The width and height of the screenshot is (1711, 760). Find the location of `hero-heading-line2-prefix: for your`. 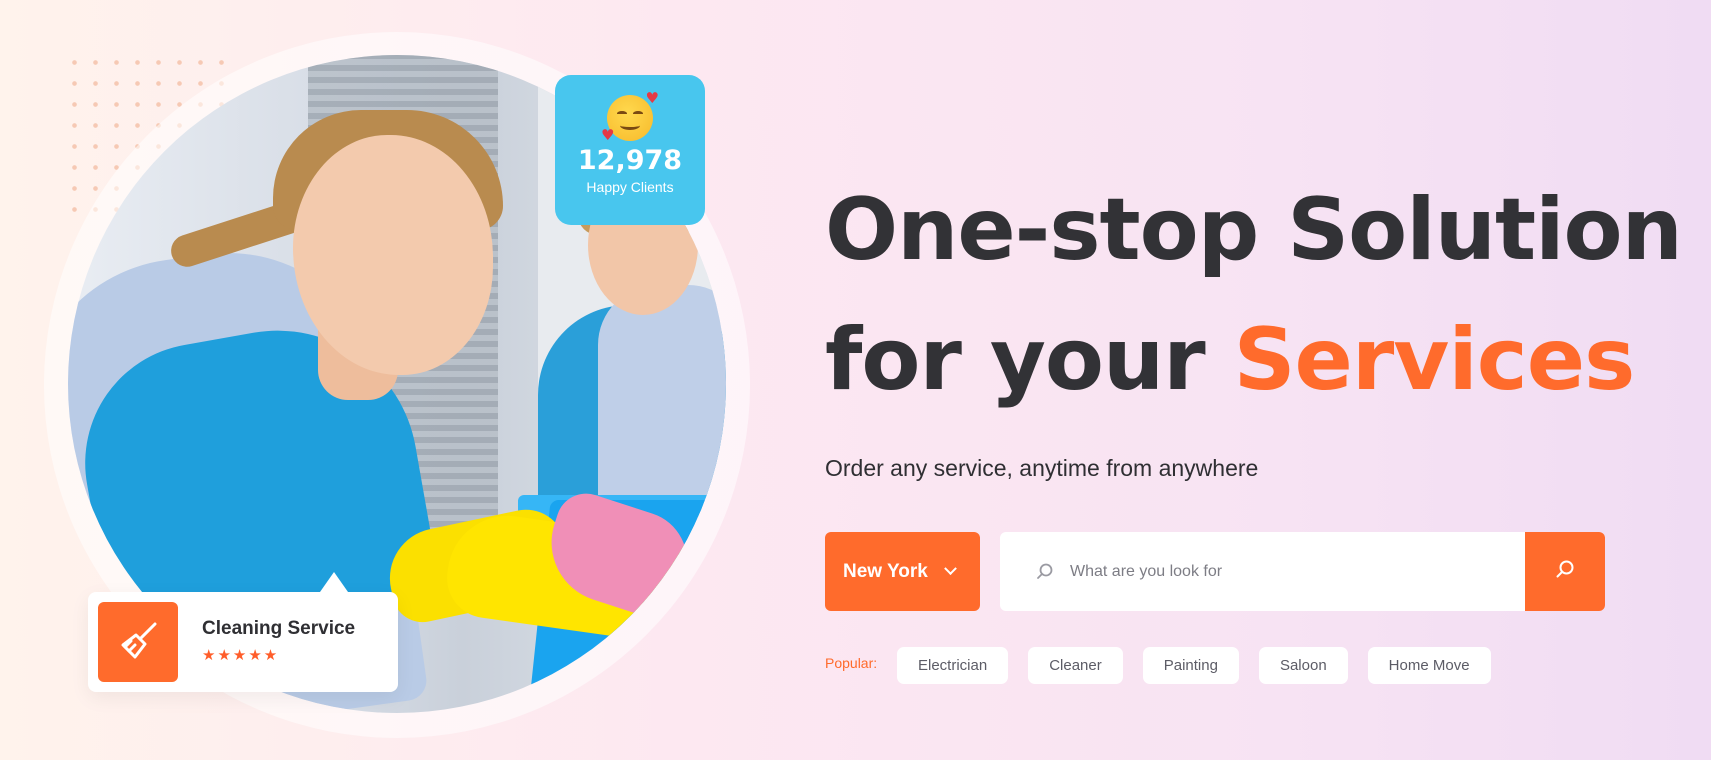

hero-heading-line2-prefix: for your is located at coordinates (1029, 360).